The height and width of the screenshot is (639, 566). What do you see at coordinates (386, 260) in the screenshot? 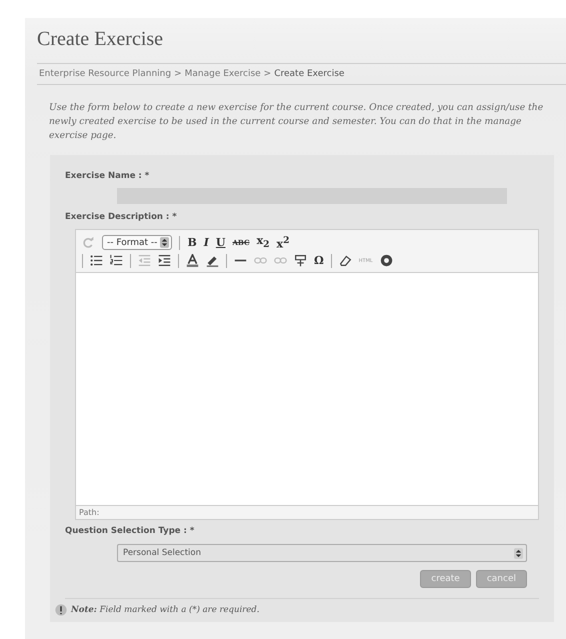
I see `help-icon` at bounding box center [386, 260].